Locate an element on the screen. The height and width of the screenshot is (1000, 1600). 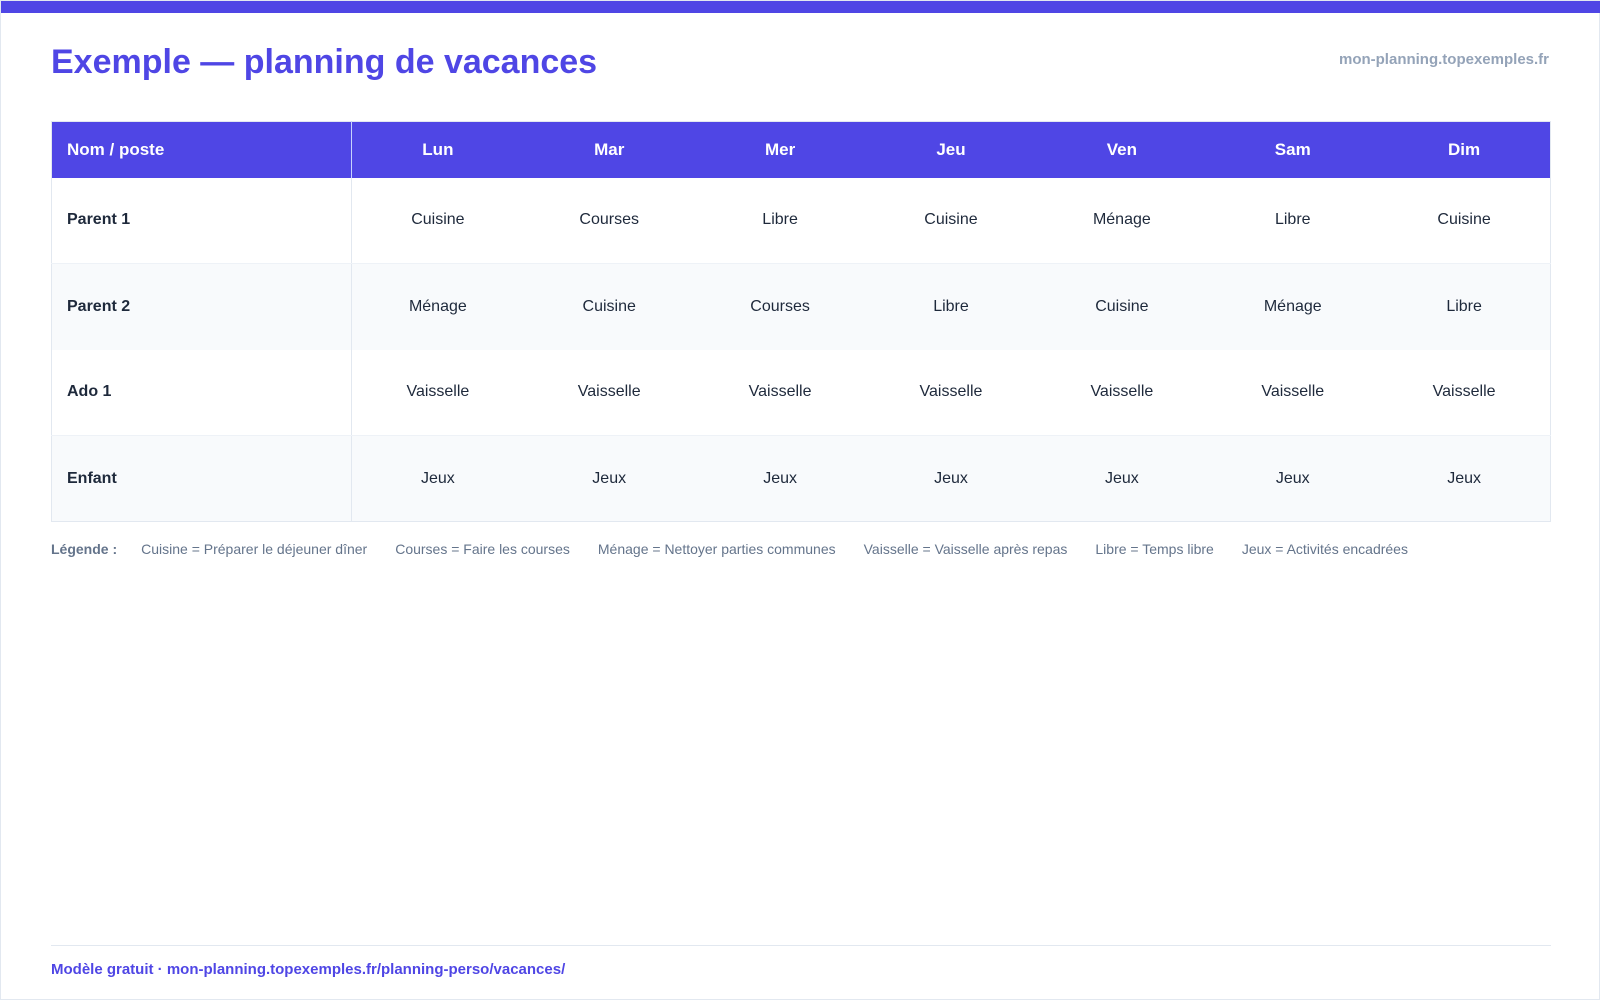
column-header-name: Nom / poste is located at coordinates (201, 149).